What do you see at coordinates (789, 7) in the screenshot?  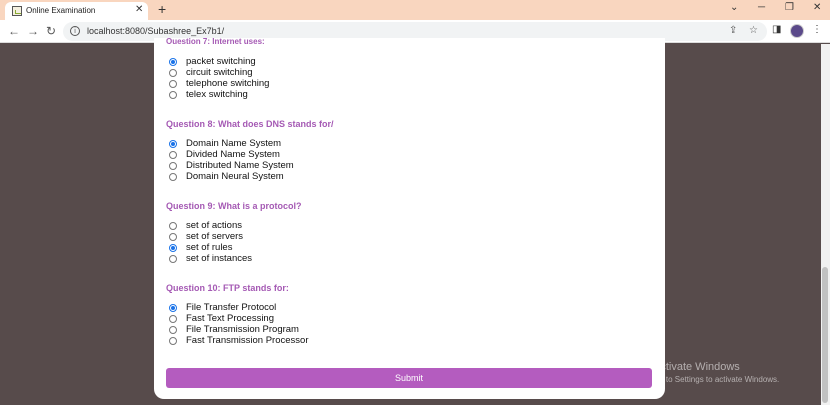 I see `restore-button: ❐` at bounding box center [789, 7].